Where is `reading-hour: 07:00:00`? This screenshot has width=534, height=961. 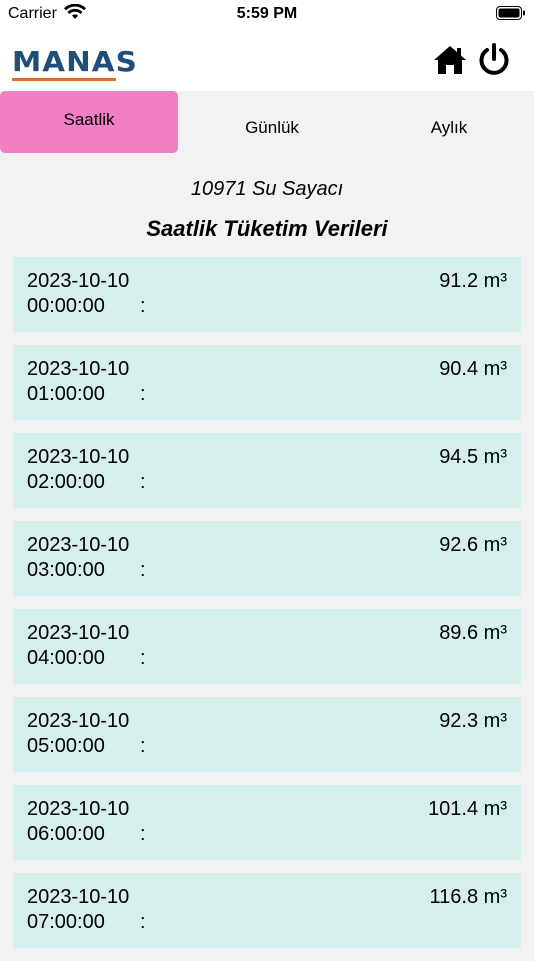
reading-hour: 07:00:00 is located at coordinates (66, 922).